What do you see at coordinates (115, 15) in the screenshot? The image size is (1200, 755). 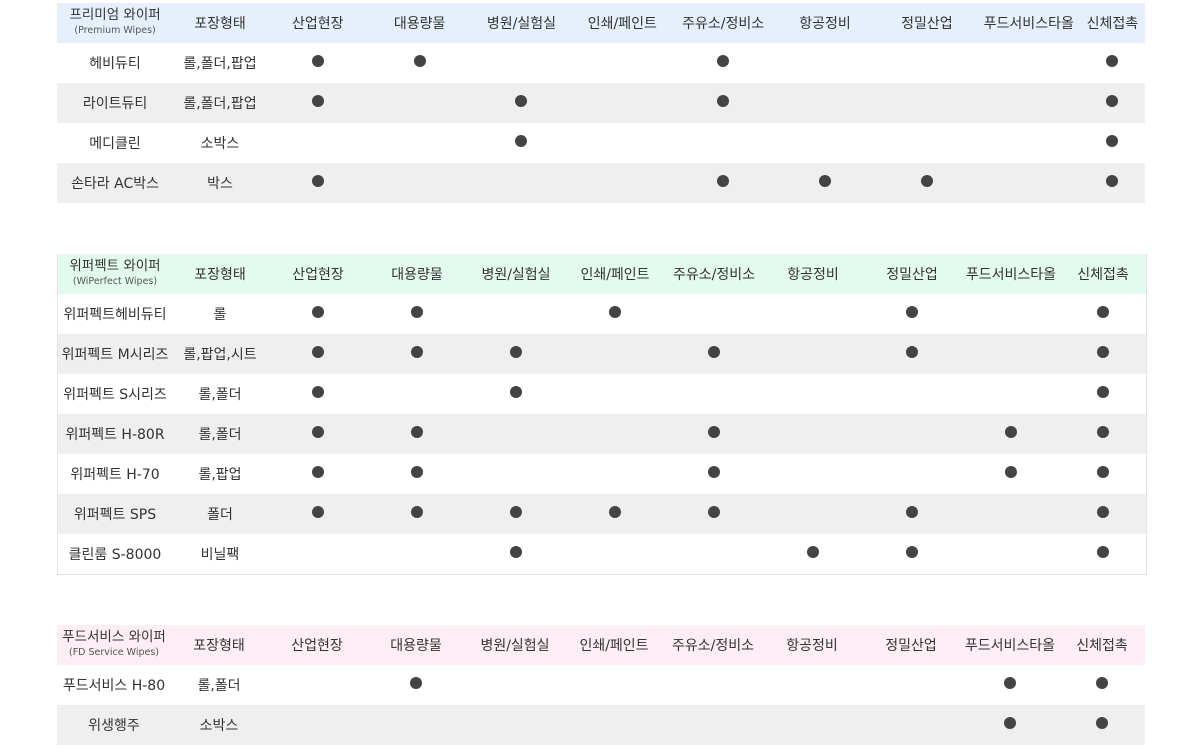 I see `section-title: 프리미엄 와이퍼` at bounding box center [115, 15].